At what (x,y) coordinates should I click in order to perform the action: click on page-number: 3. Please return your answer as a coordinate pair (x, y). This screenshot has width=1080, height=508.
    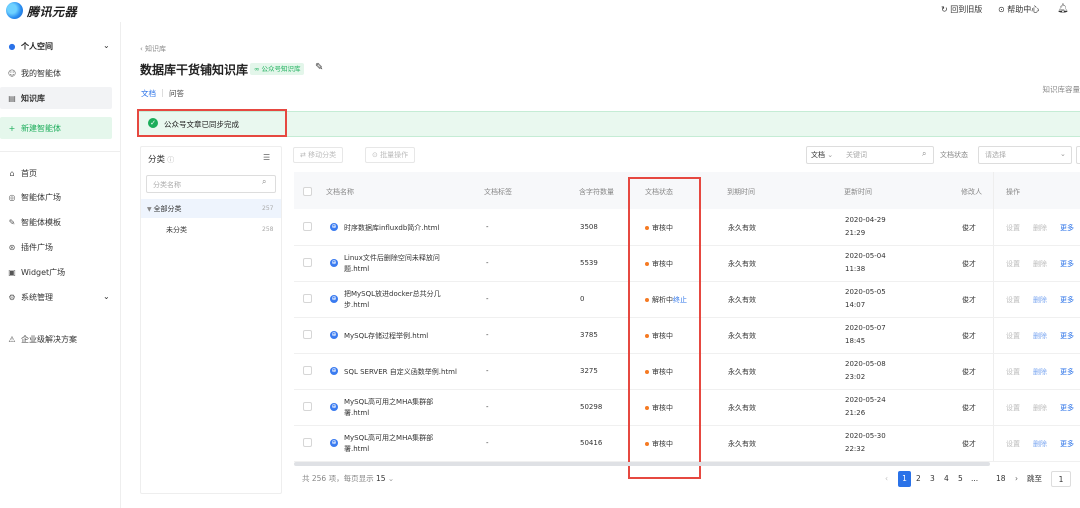
    Looking at the image, I should click on (932, 479).